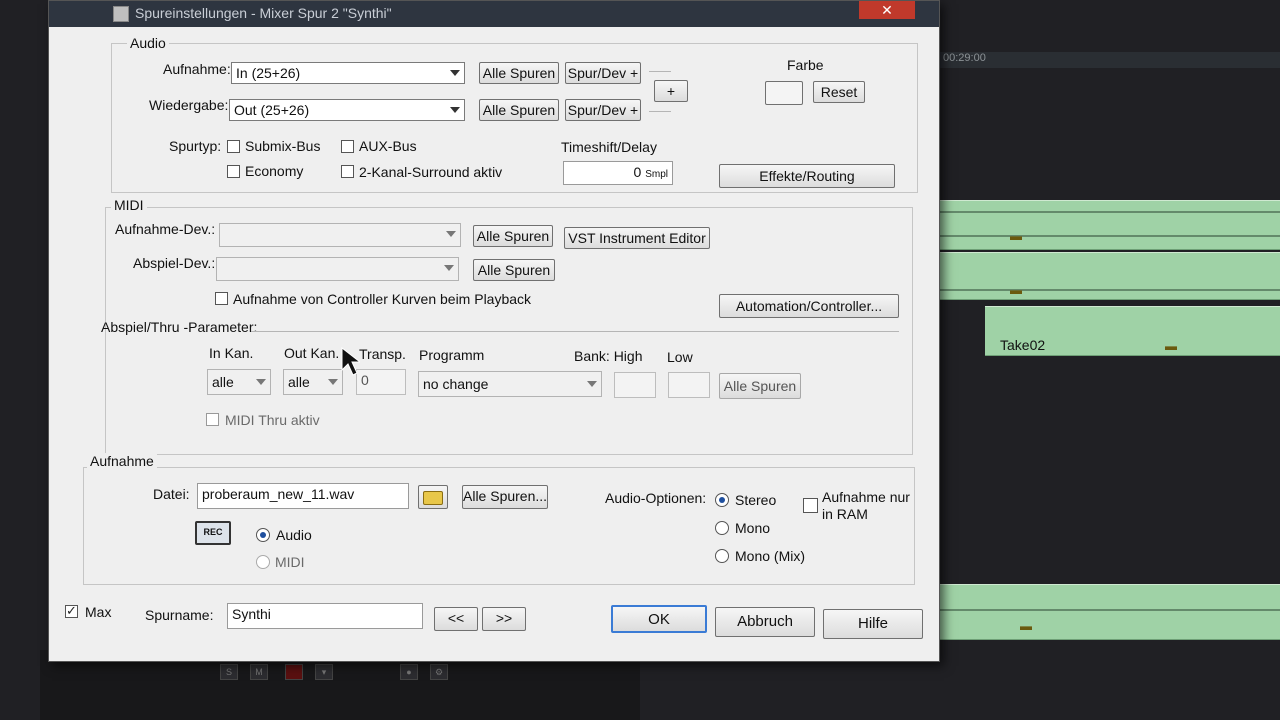 Image resolution: width=1280 pixels, height=720 pixels. I want to click on transp-input: 0, so click(381, 382).